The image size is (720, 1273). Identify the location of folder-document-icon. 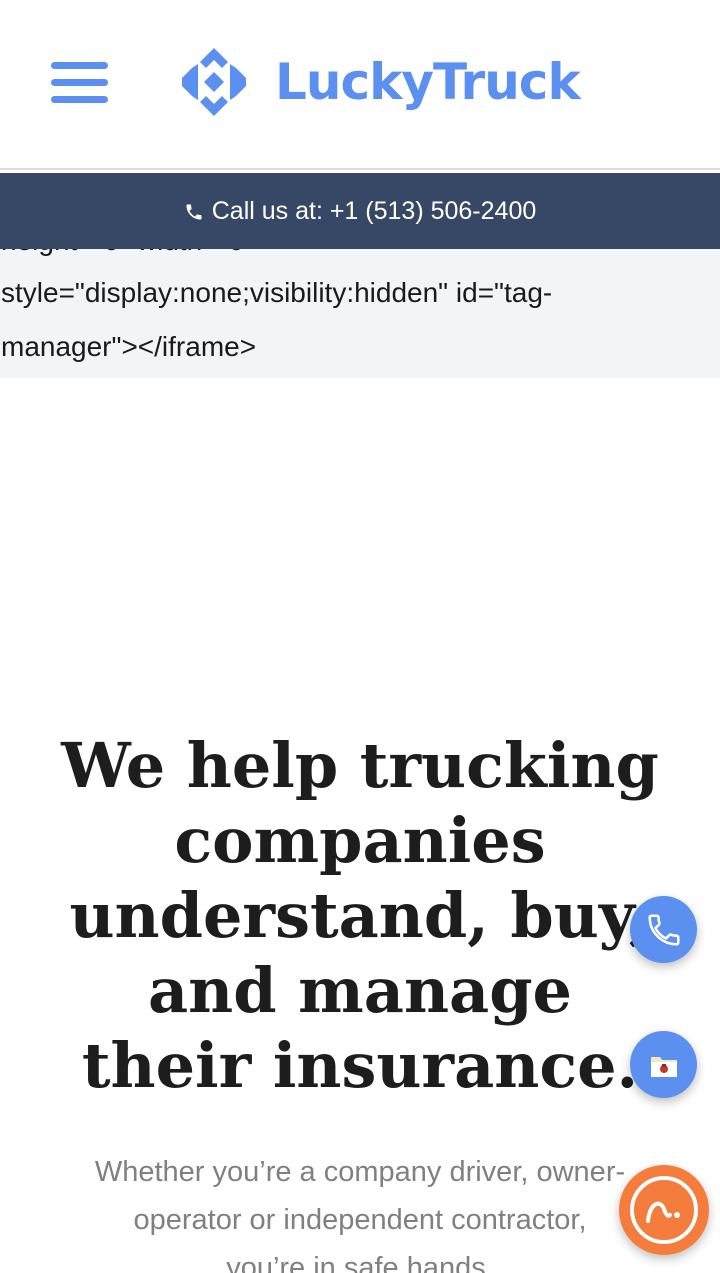
(663, 1066).